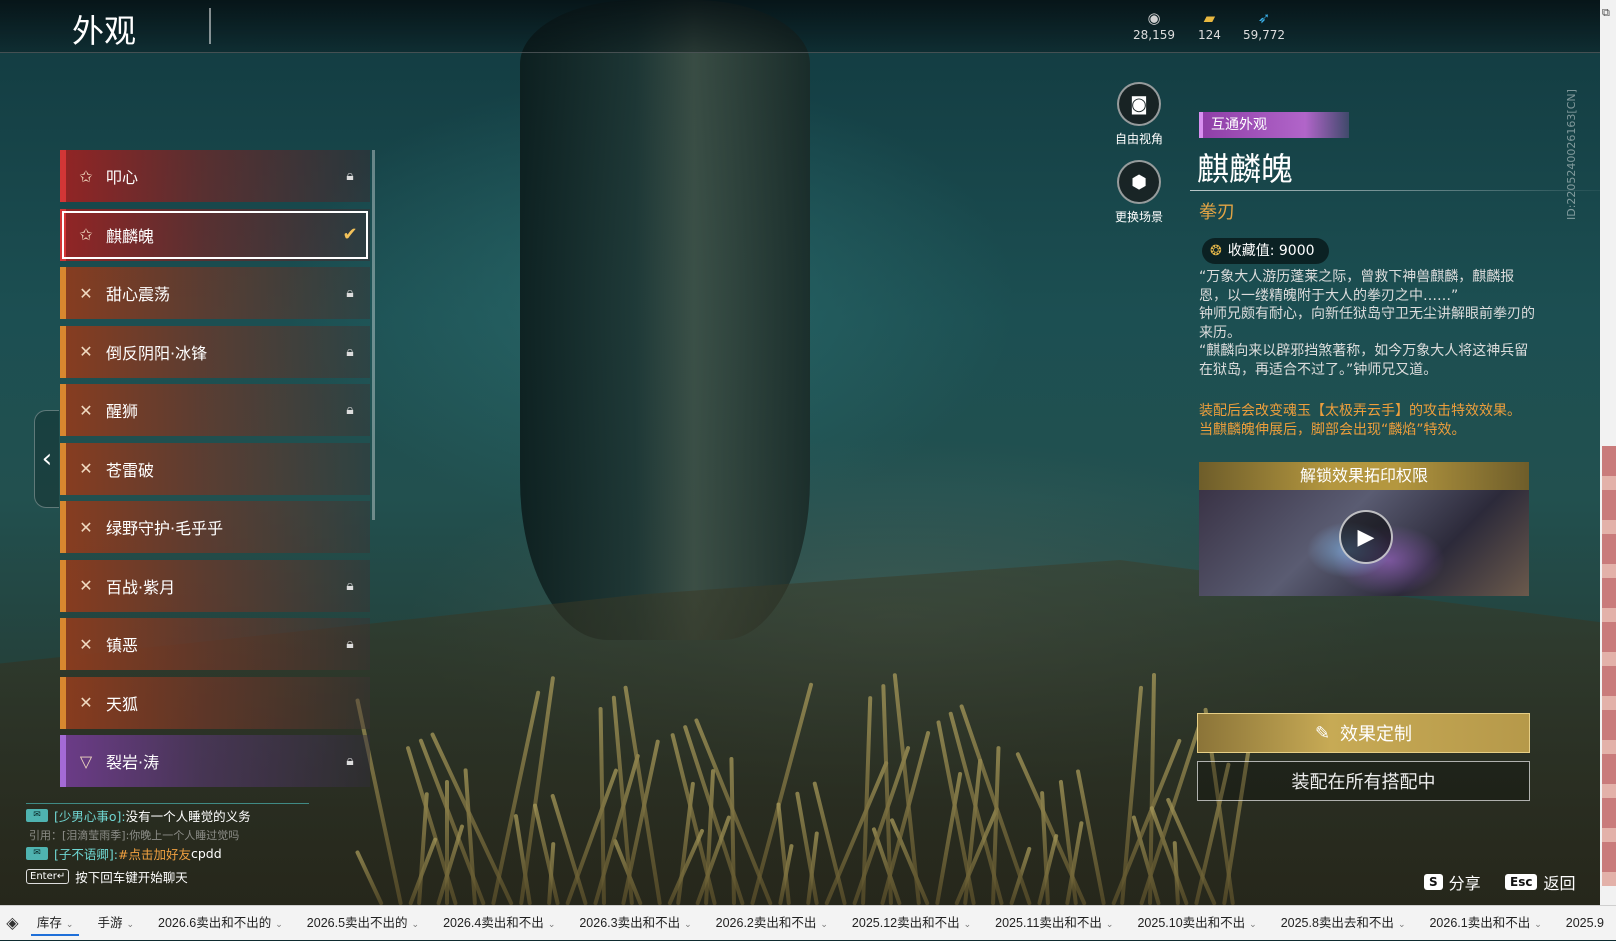  What do you see at coordinates (1606, 13) in the screenshot?
I see `restore-window-icon: ⧉` at bounding box center [1606, 13].